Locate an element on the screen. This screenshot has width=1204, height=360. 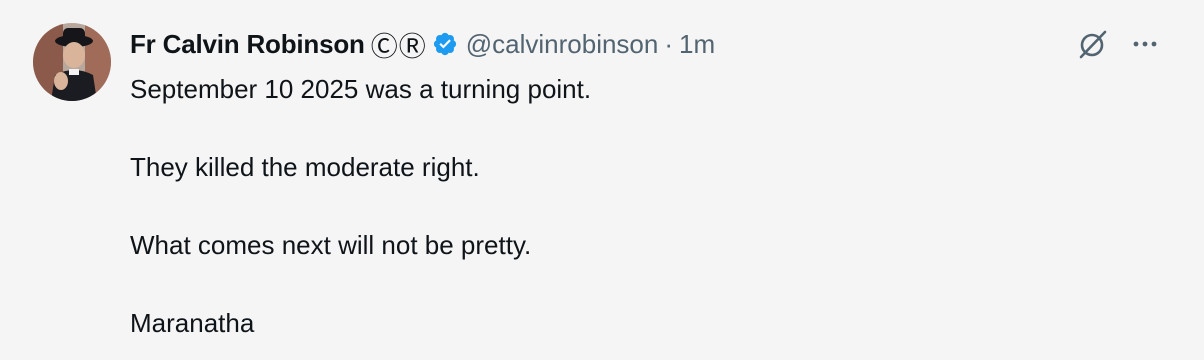
tweet-actions is located at coordinates (1118, 44).